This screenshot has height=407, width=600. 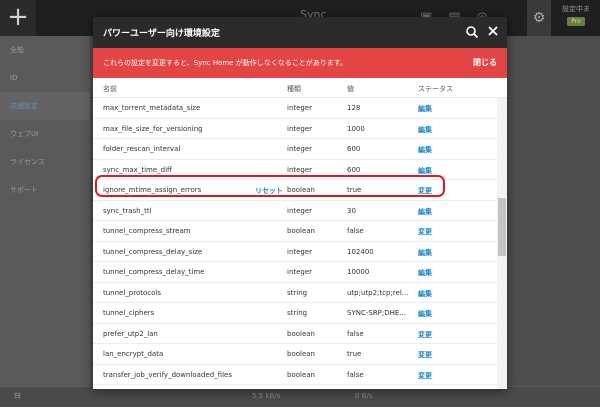 What do you see at coordinates (154, 272) in the screenshot?
I see `setting-name: tunnel_compress_delay_time` at bounding box center [154, 272].